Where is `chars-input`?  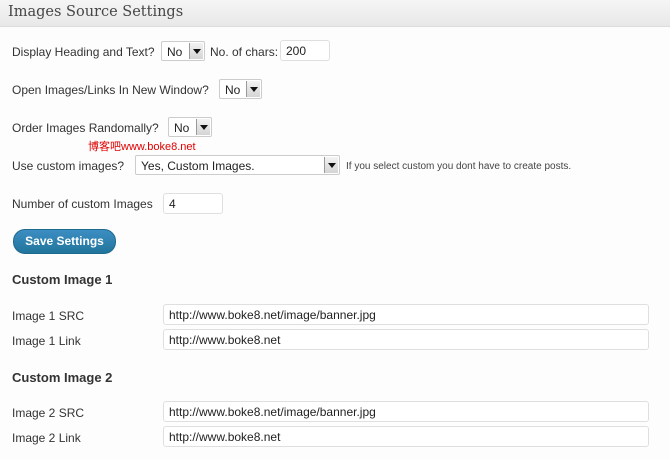
chars-input is located at coordinates (305, 50).